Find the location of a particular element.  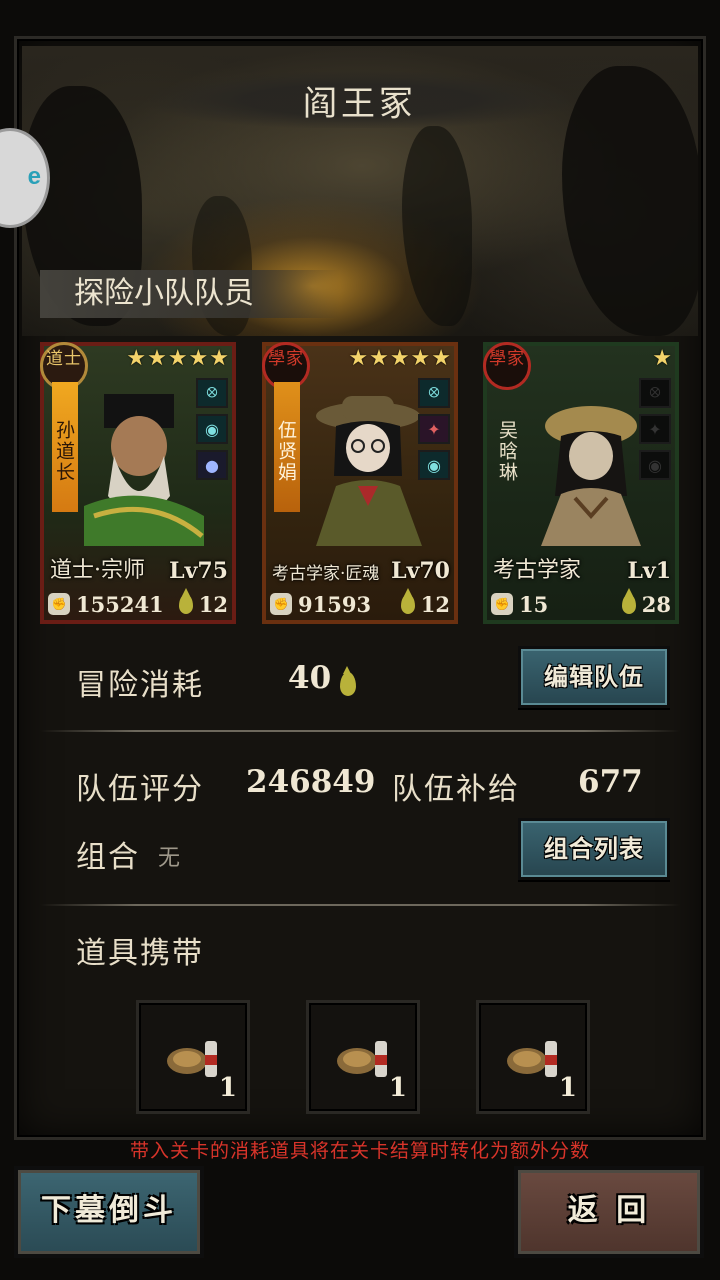

star-rating: ★ is located at coordinates (662, 358).